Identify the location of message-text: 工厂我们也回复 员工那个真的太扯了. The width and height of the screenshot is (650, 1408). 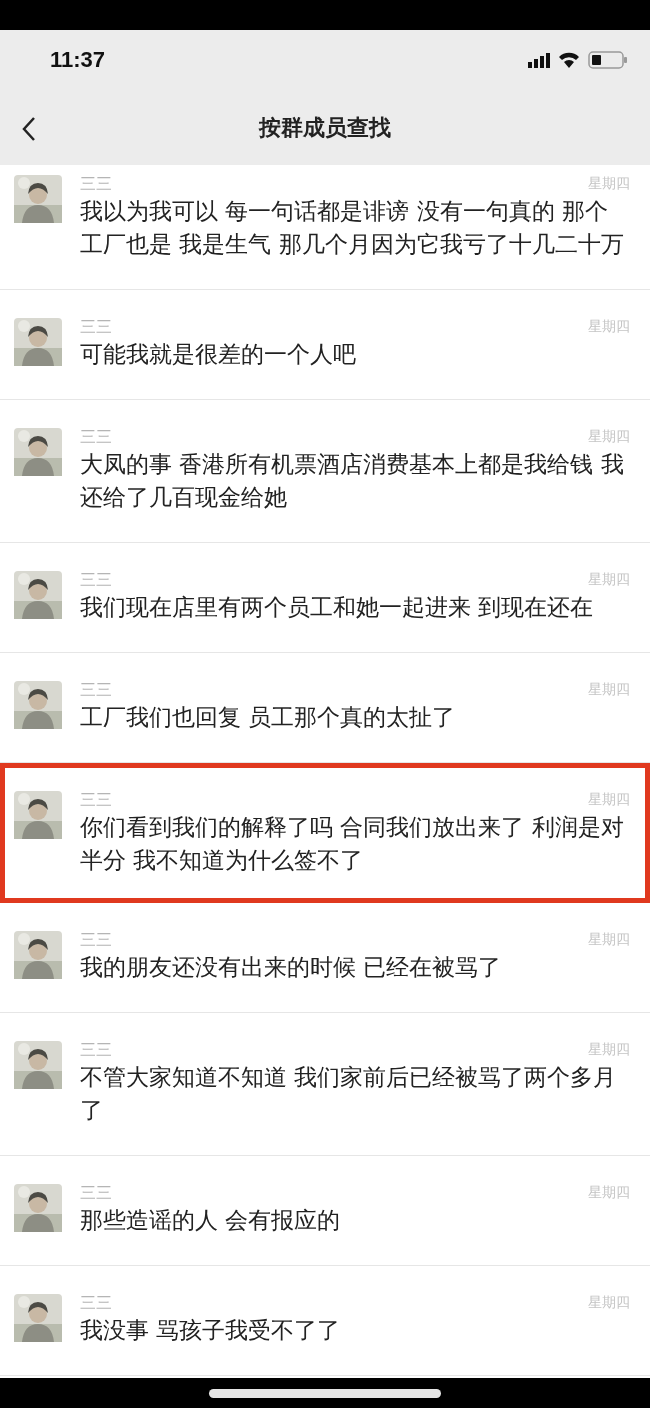
(268, 717).